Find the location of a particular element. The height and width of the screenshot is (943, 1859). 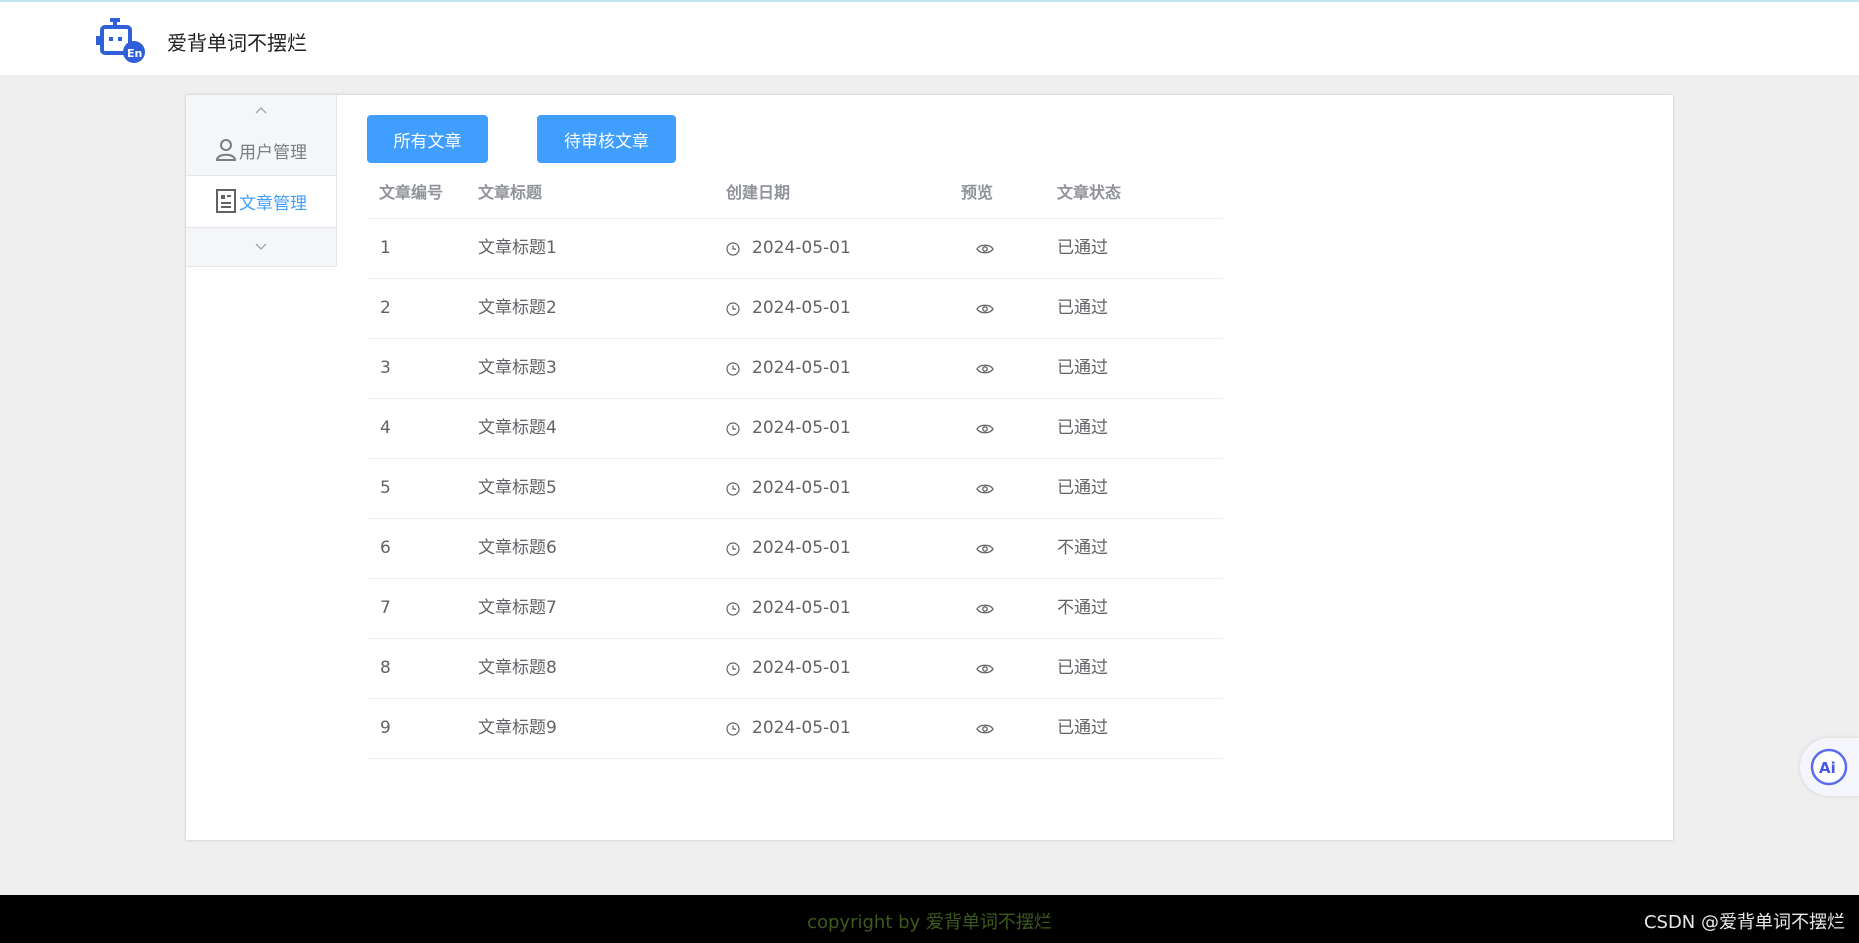

cell-title: 文章标题4 is located at coordinates (517, 428).